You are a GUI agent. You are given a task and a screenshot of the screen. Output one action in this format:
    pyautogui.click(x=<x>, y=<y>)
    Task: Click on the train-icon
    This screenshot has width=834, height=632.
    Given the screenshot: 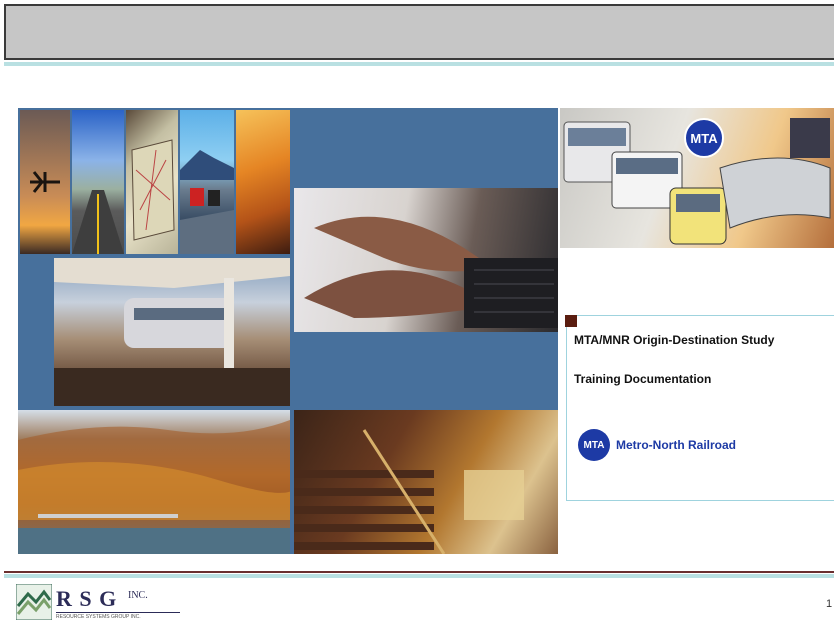 What is the action you would take?
    pyautogui.click(x=172, y=332)
    